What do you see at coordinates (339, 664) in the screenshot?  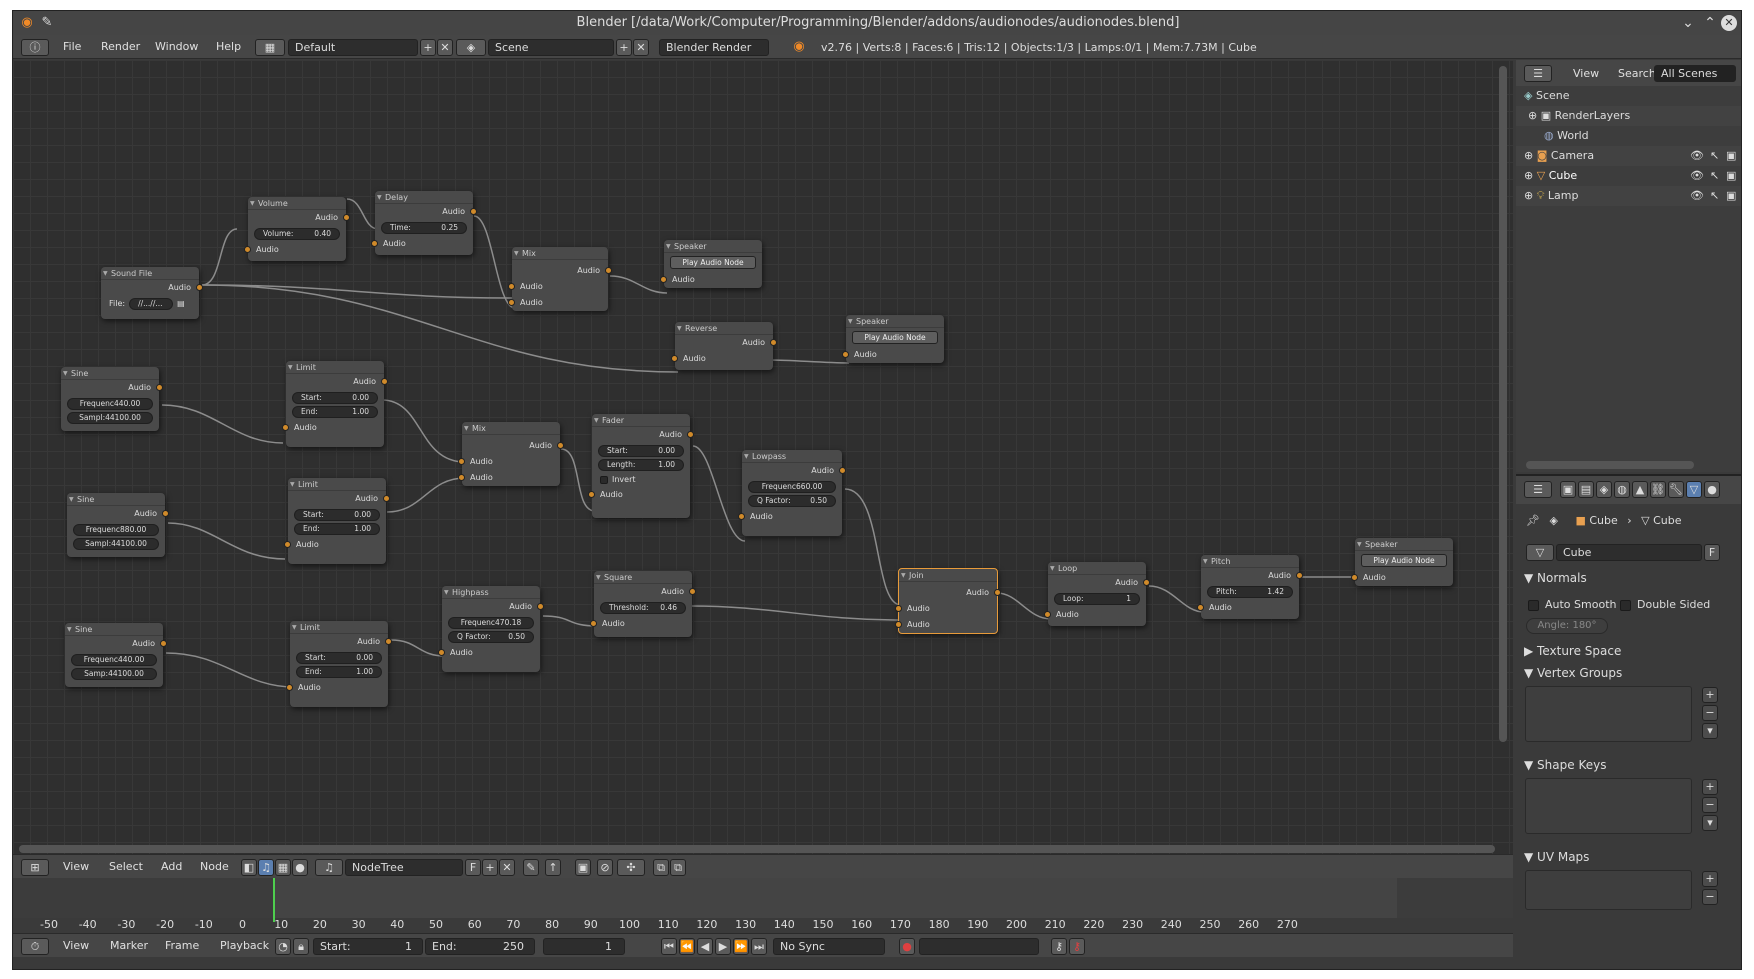 I see `node-limit-3: Limit Audio Start: 0.00 End: 1.00 Audio` at bounding box center [339, 664].